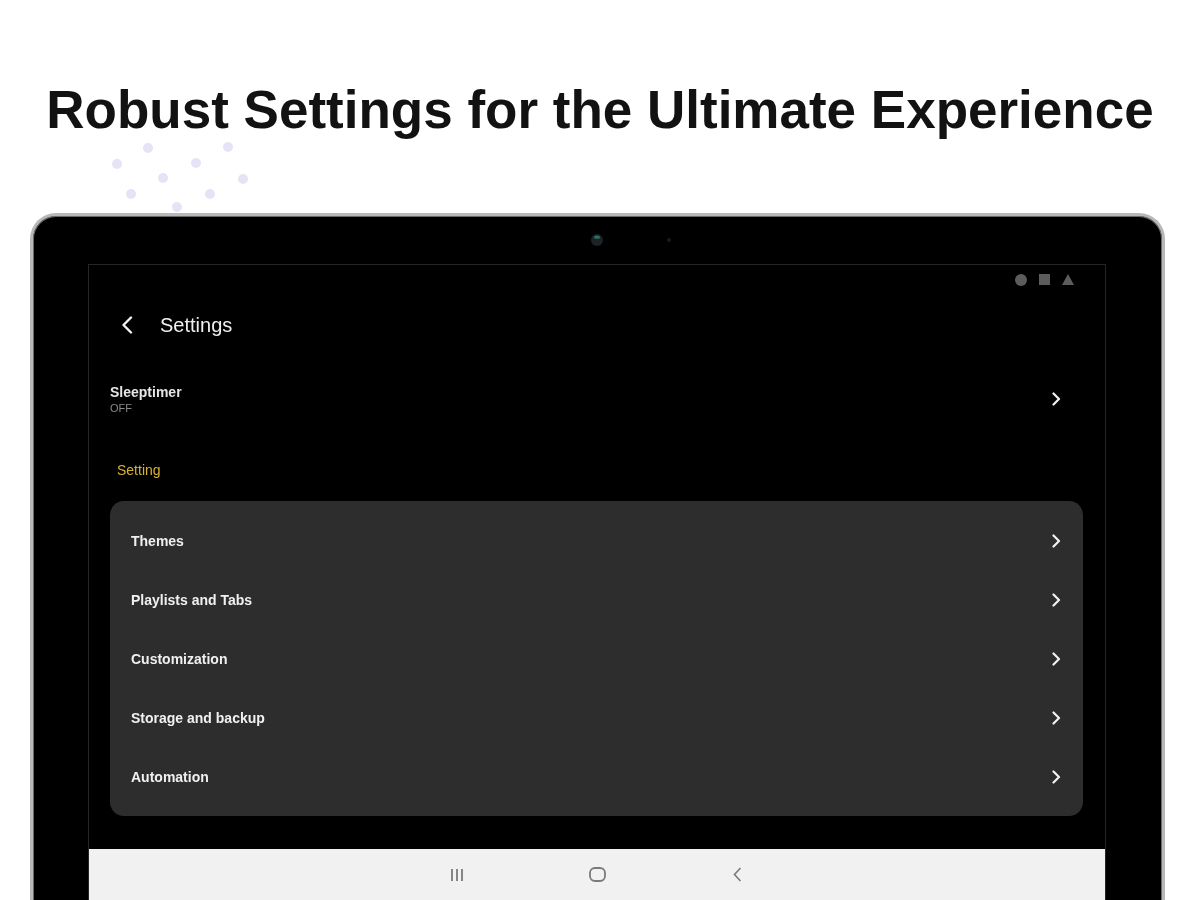  I want to click on status-square-icon, so click(1044, 279).